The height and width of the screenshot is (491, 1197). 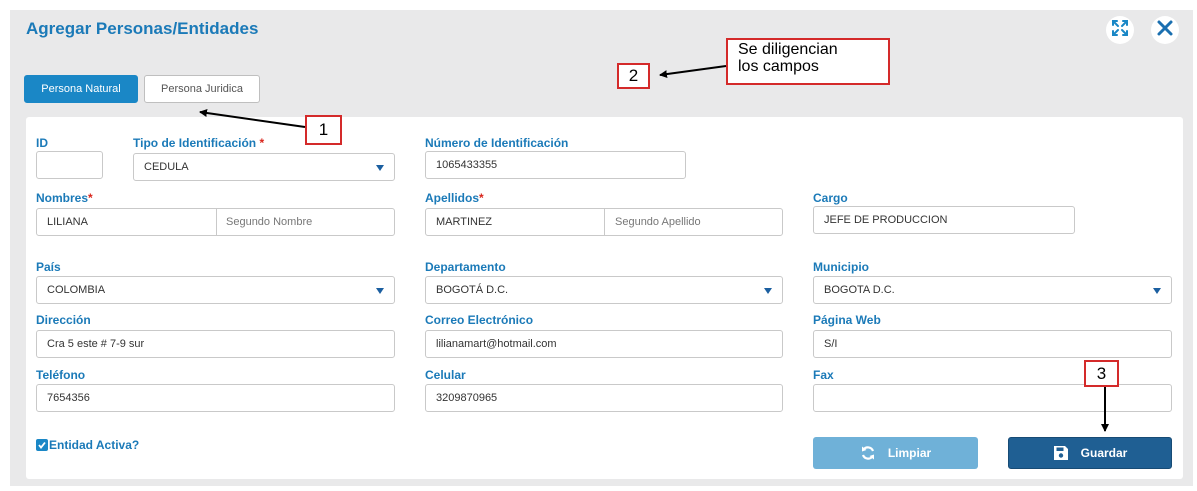 I want to click on tab-persona-natural: Persona Natural, so click(x=81, y=89).